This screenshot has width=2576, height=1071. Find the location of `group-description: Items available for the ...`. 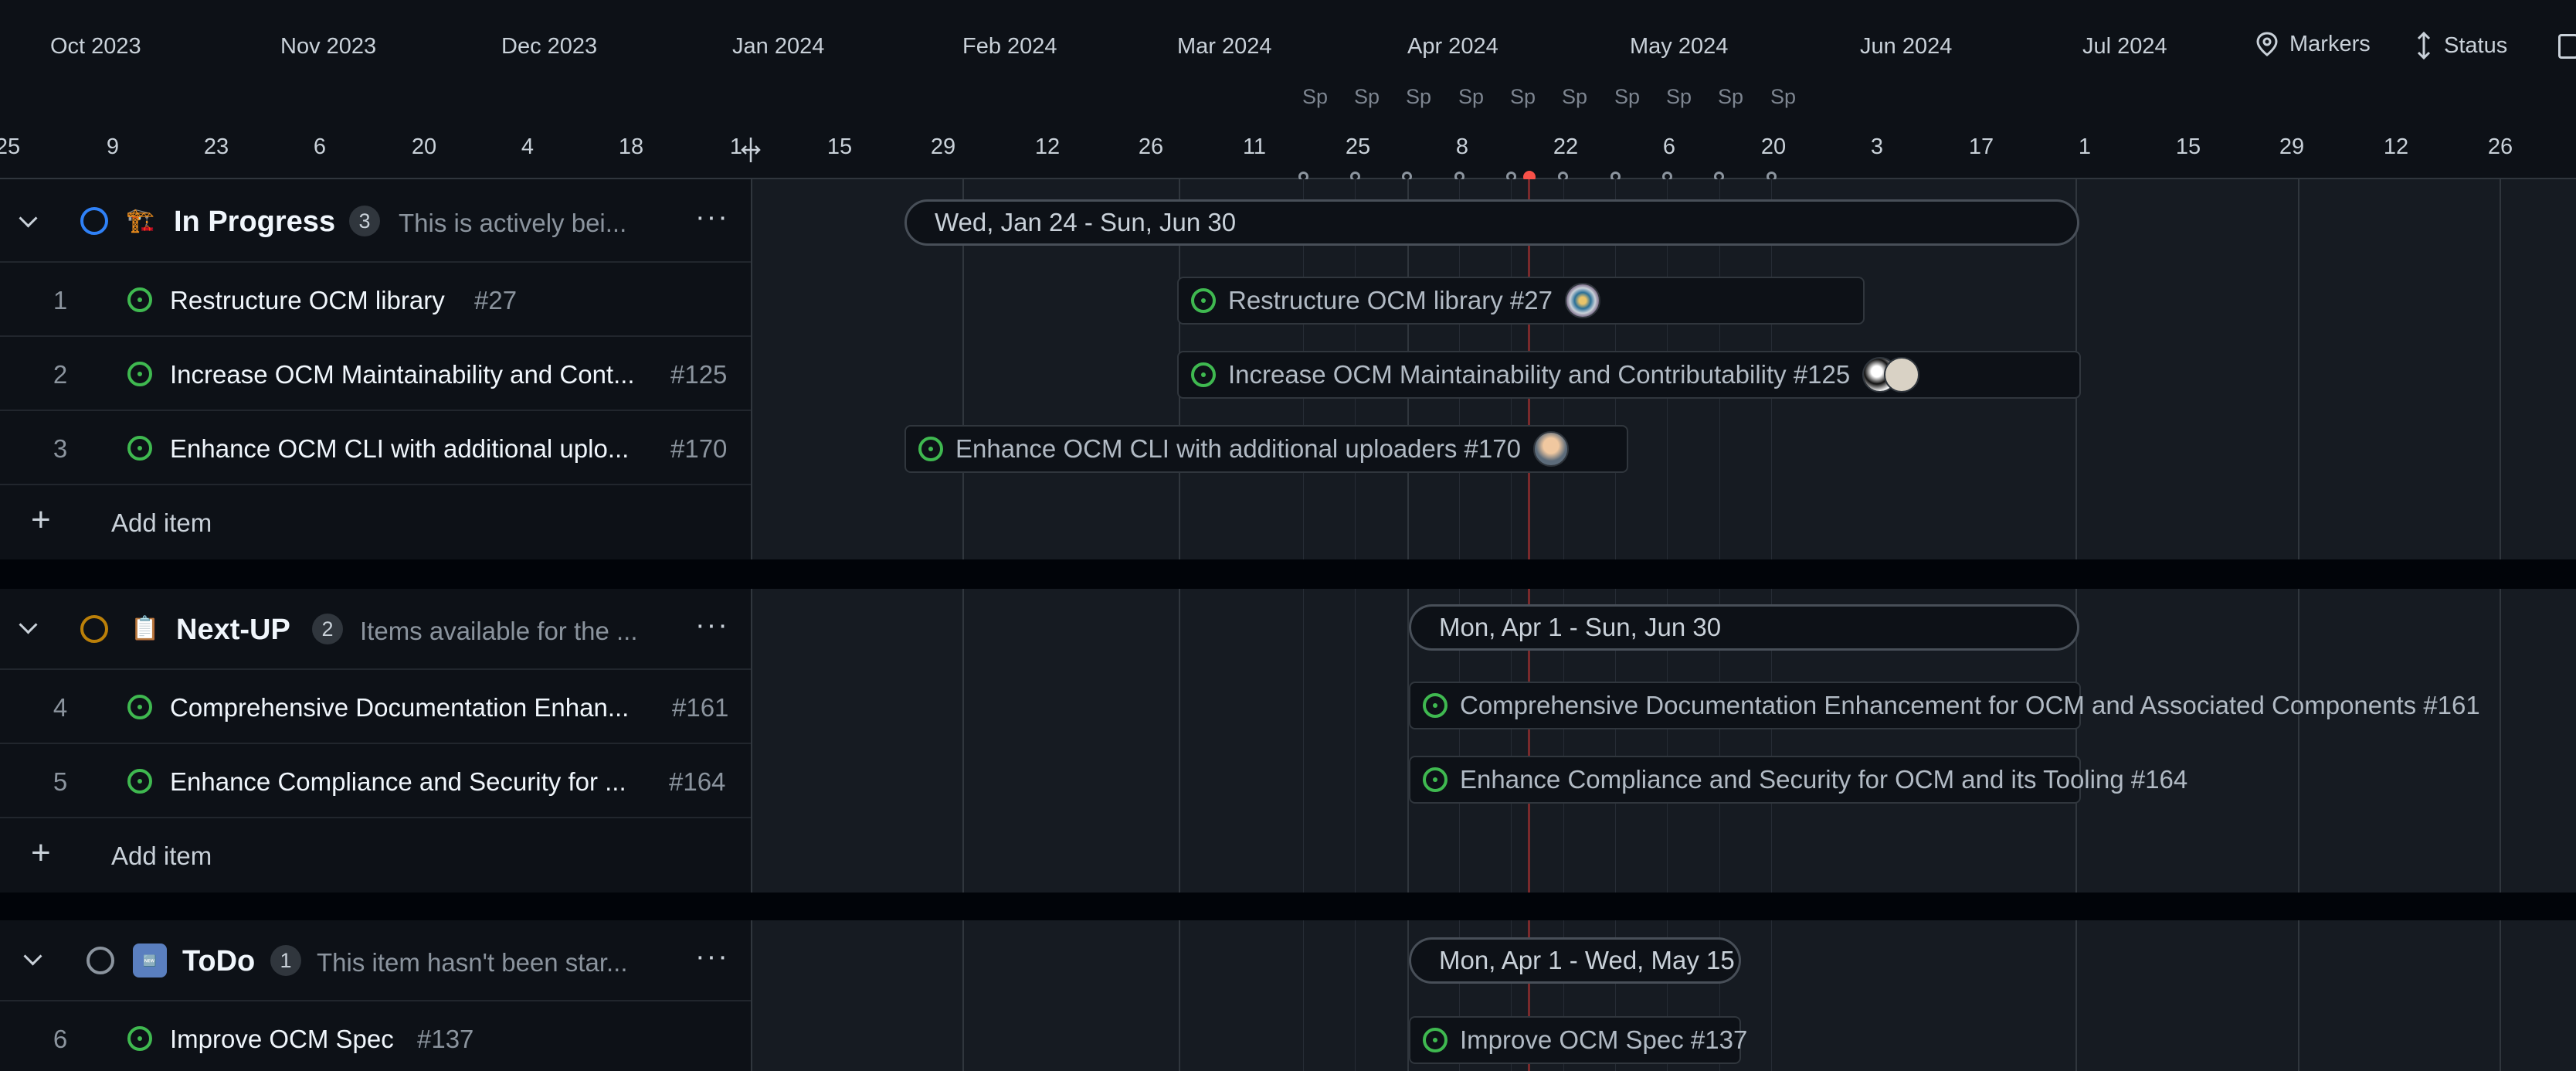

group-description: Items available for the ... is located at coordinates (499, 631).